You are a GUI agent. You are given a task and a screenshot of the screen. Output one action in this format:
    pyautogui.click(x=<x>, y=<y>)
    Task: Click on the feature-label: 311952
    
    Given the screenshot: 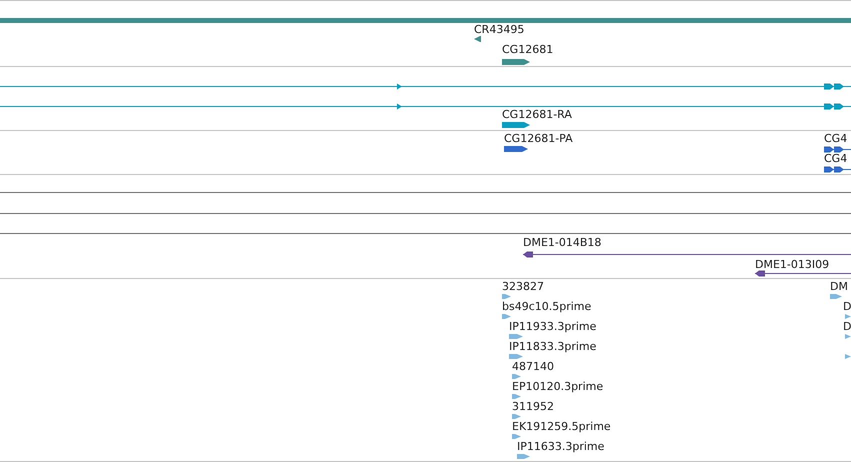 What is the action you would take?
    pyautogui.click(x=533, y=406)
    